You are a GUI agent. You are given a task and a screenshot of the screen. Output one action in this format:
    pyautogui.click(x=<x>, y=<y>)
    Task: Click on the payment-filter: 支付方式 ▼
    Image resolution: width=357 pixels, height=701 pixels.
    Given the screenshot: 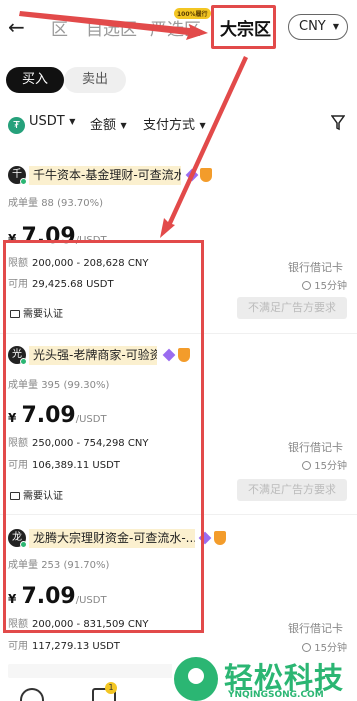 What is the action you would take?
    pyautogui.click(x=174, y=123)
    